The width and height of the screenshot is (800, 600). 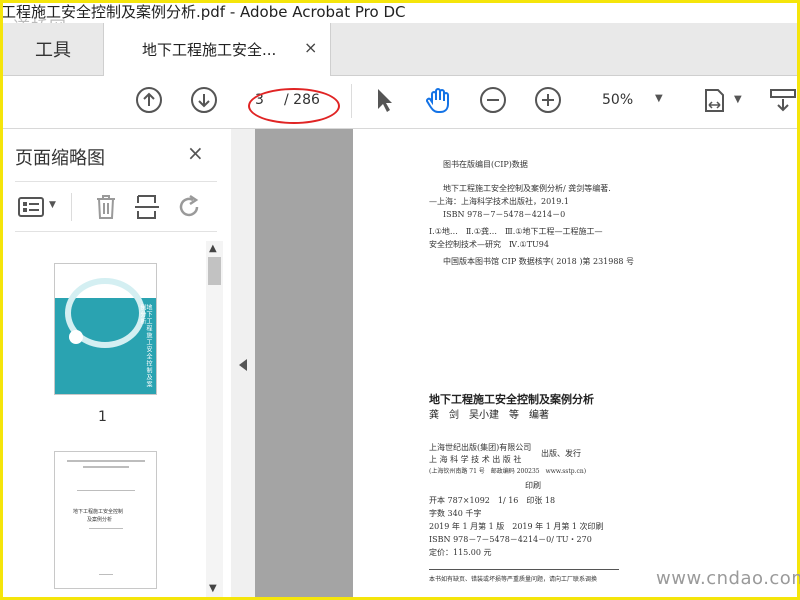 What do you see at coordinates (524, 569) in the screenshot?
I see `footer-rule` at bounding box center [524, 569].